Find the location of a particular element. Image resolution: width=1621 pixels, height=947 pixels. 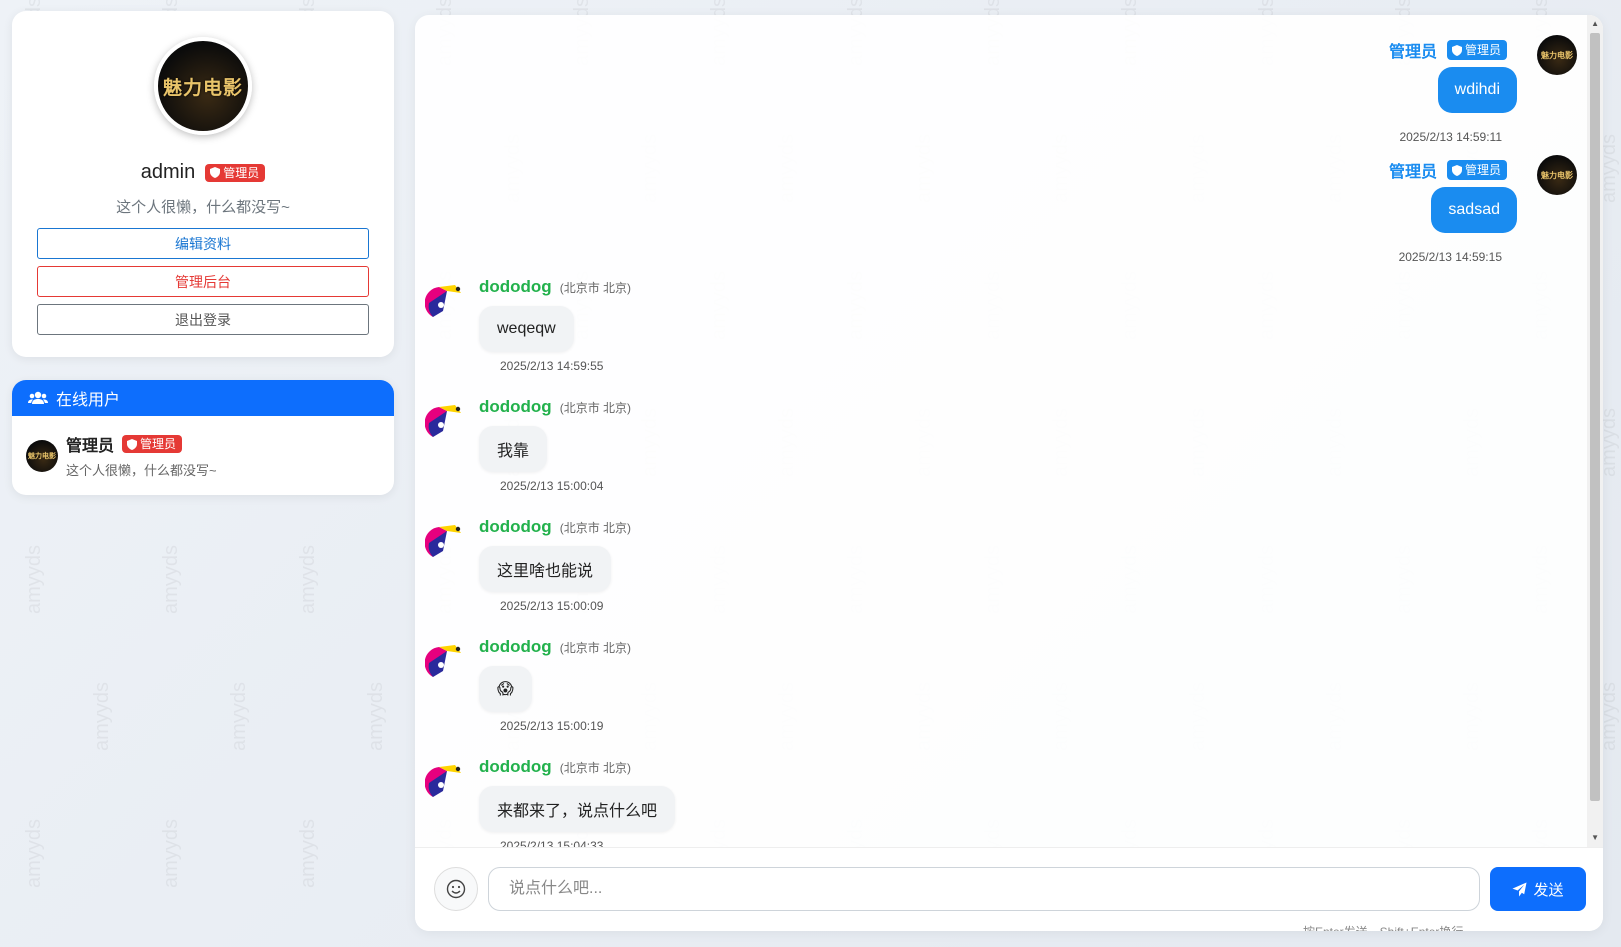

message-scrollbar: ▲ ▼ is located at coordinates (1595, 431).